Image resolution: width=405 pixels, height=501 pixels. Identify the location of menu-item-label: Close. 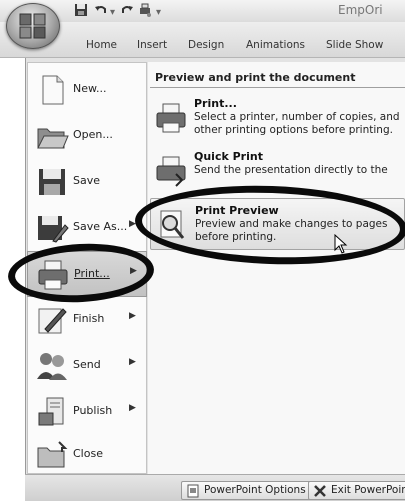
(88, 453).